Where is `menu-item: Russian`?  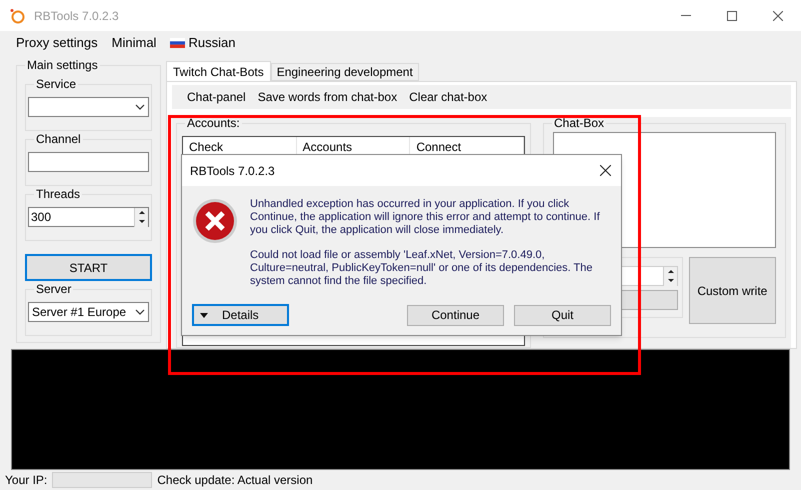
menu-item: Russian is located at coordinates (202, 43).